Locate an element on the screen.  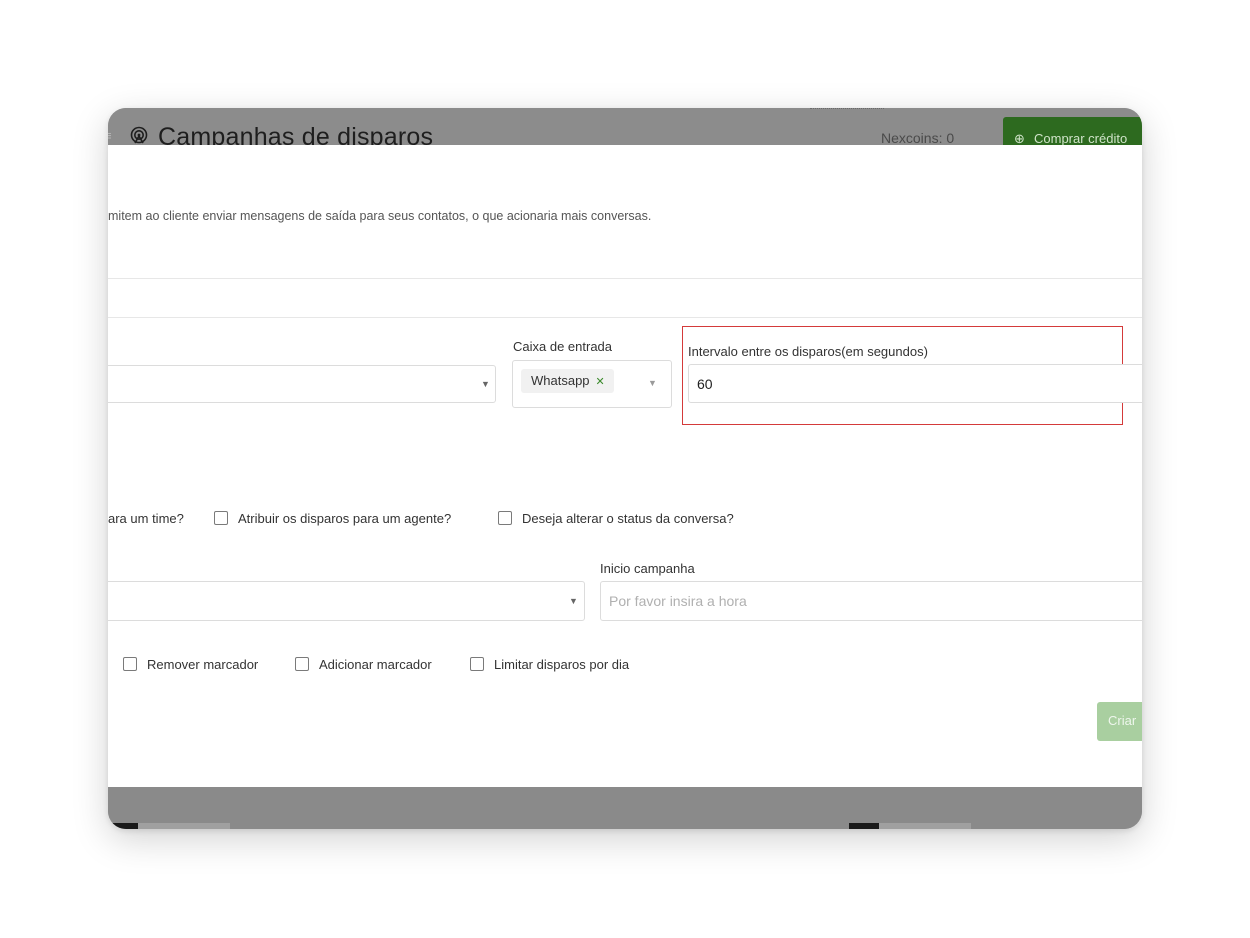
interval-label: Intervalo entre os disparos(em segundos) is located at coordinates (808, 351).